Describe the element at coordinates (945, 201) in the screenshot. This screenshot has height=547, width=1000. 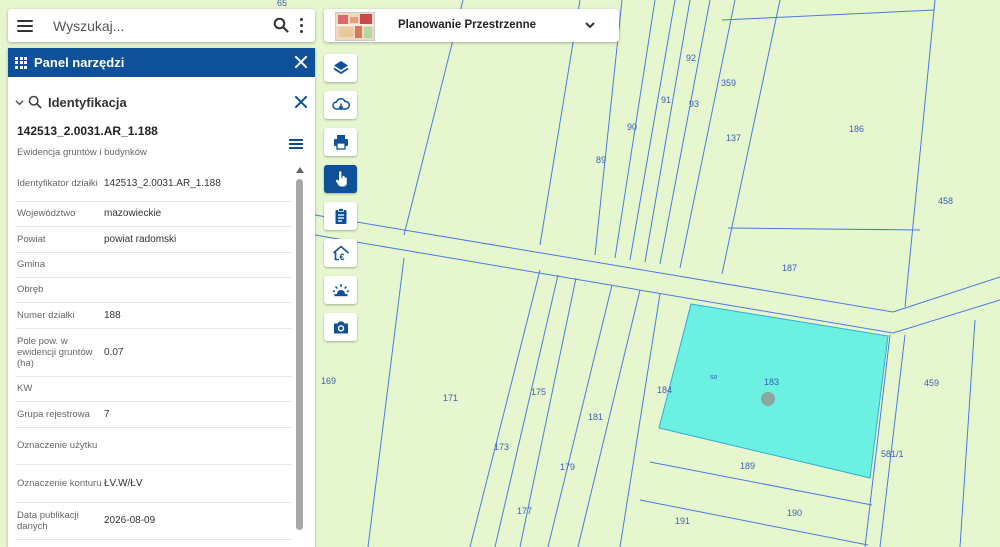
I see `parcel-label: 458` at that location.